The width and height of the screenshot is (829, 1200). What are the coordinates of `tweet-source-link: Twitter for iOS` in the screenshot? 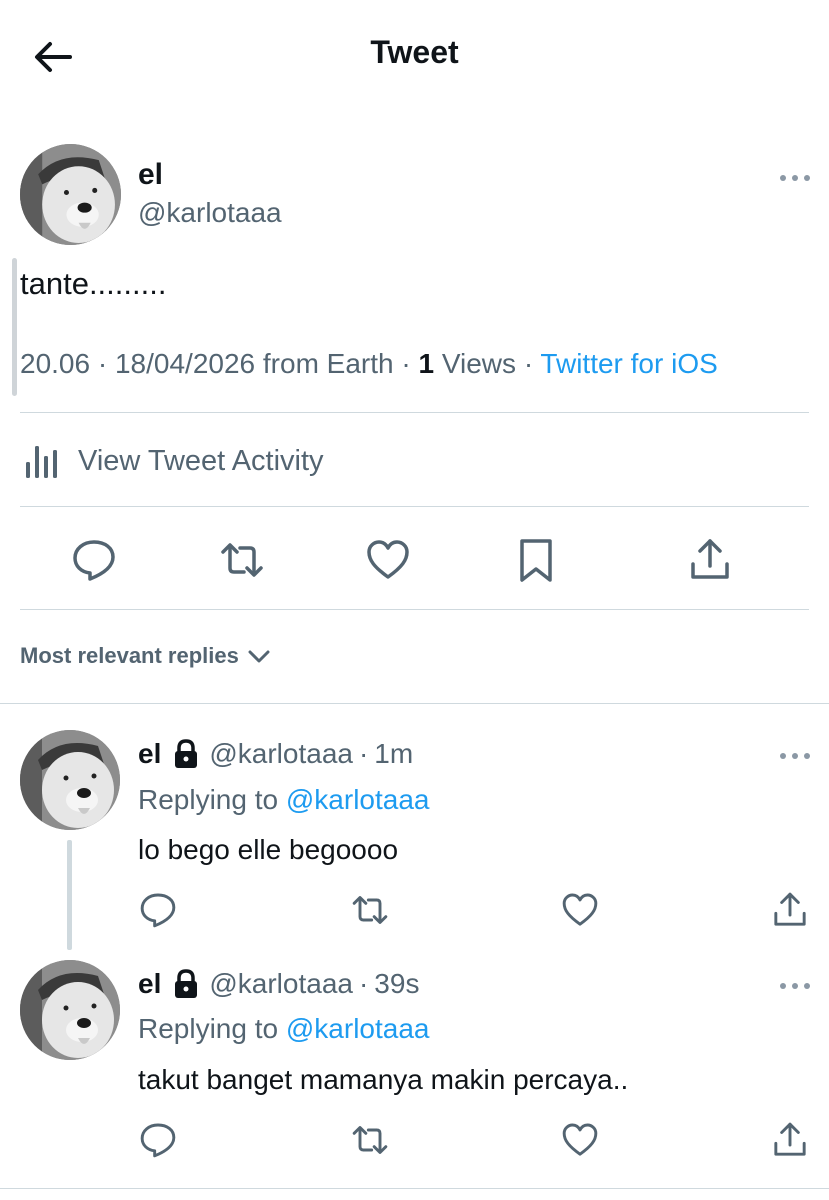 It's located at (628, 363).